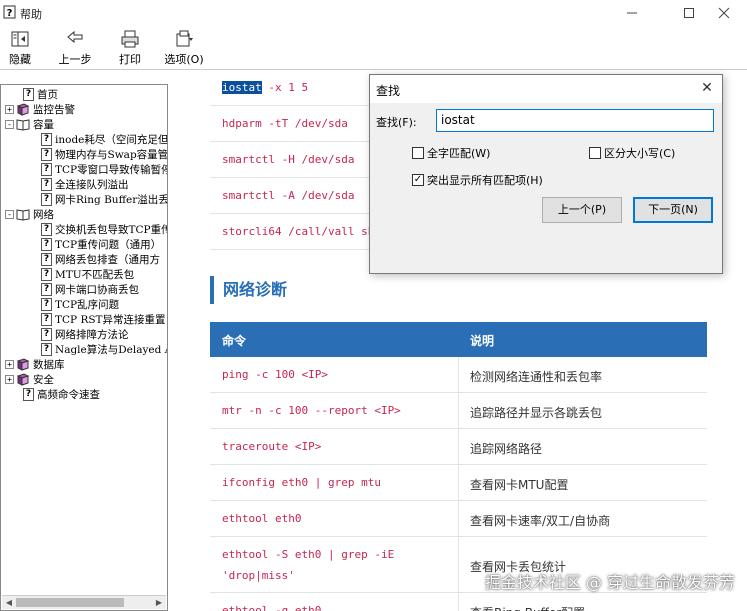  What do you see at coordinates (248, 290) in the screenshot?
I see `section-title: 网络诊断` at bounding box center [248, 290].